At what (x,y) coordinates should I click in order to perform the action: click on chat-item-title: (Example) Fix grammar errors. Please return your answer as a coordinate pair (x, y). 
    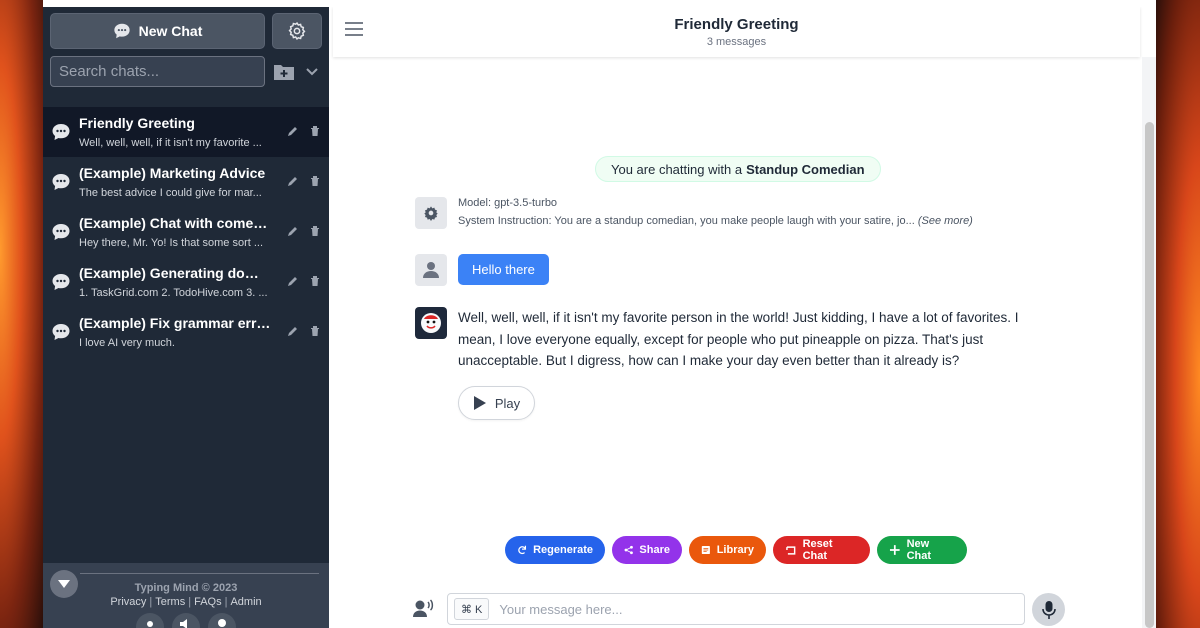
    Looking at the image, I should click on (175, 322).